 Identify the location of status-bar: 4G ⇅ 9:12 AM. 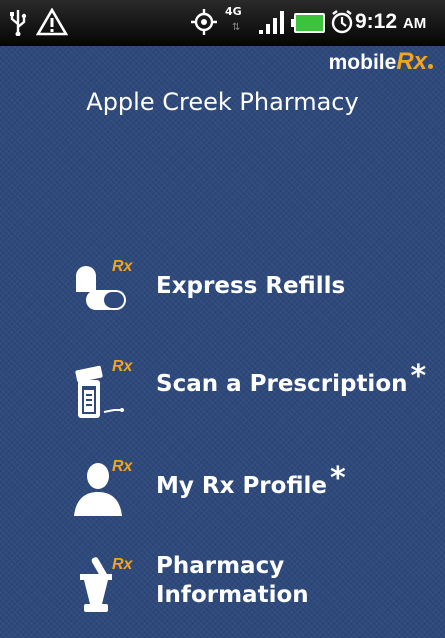
(222, 23).